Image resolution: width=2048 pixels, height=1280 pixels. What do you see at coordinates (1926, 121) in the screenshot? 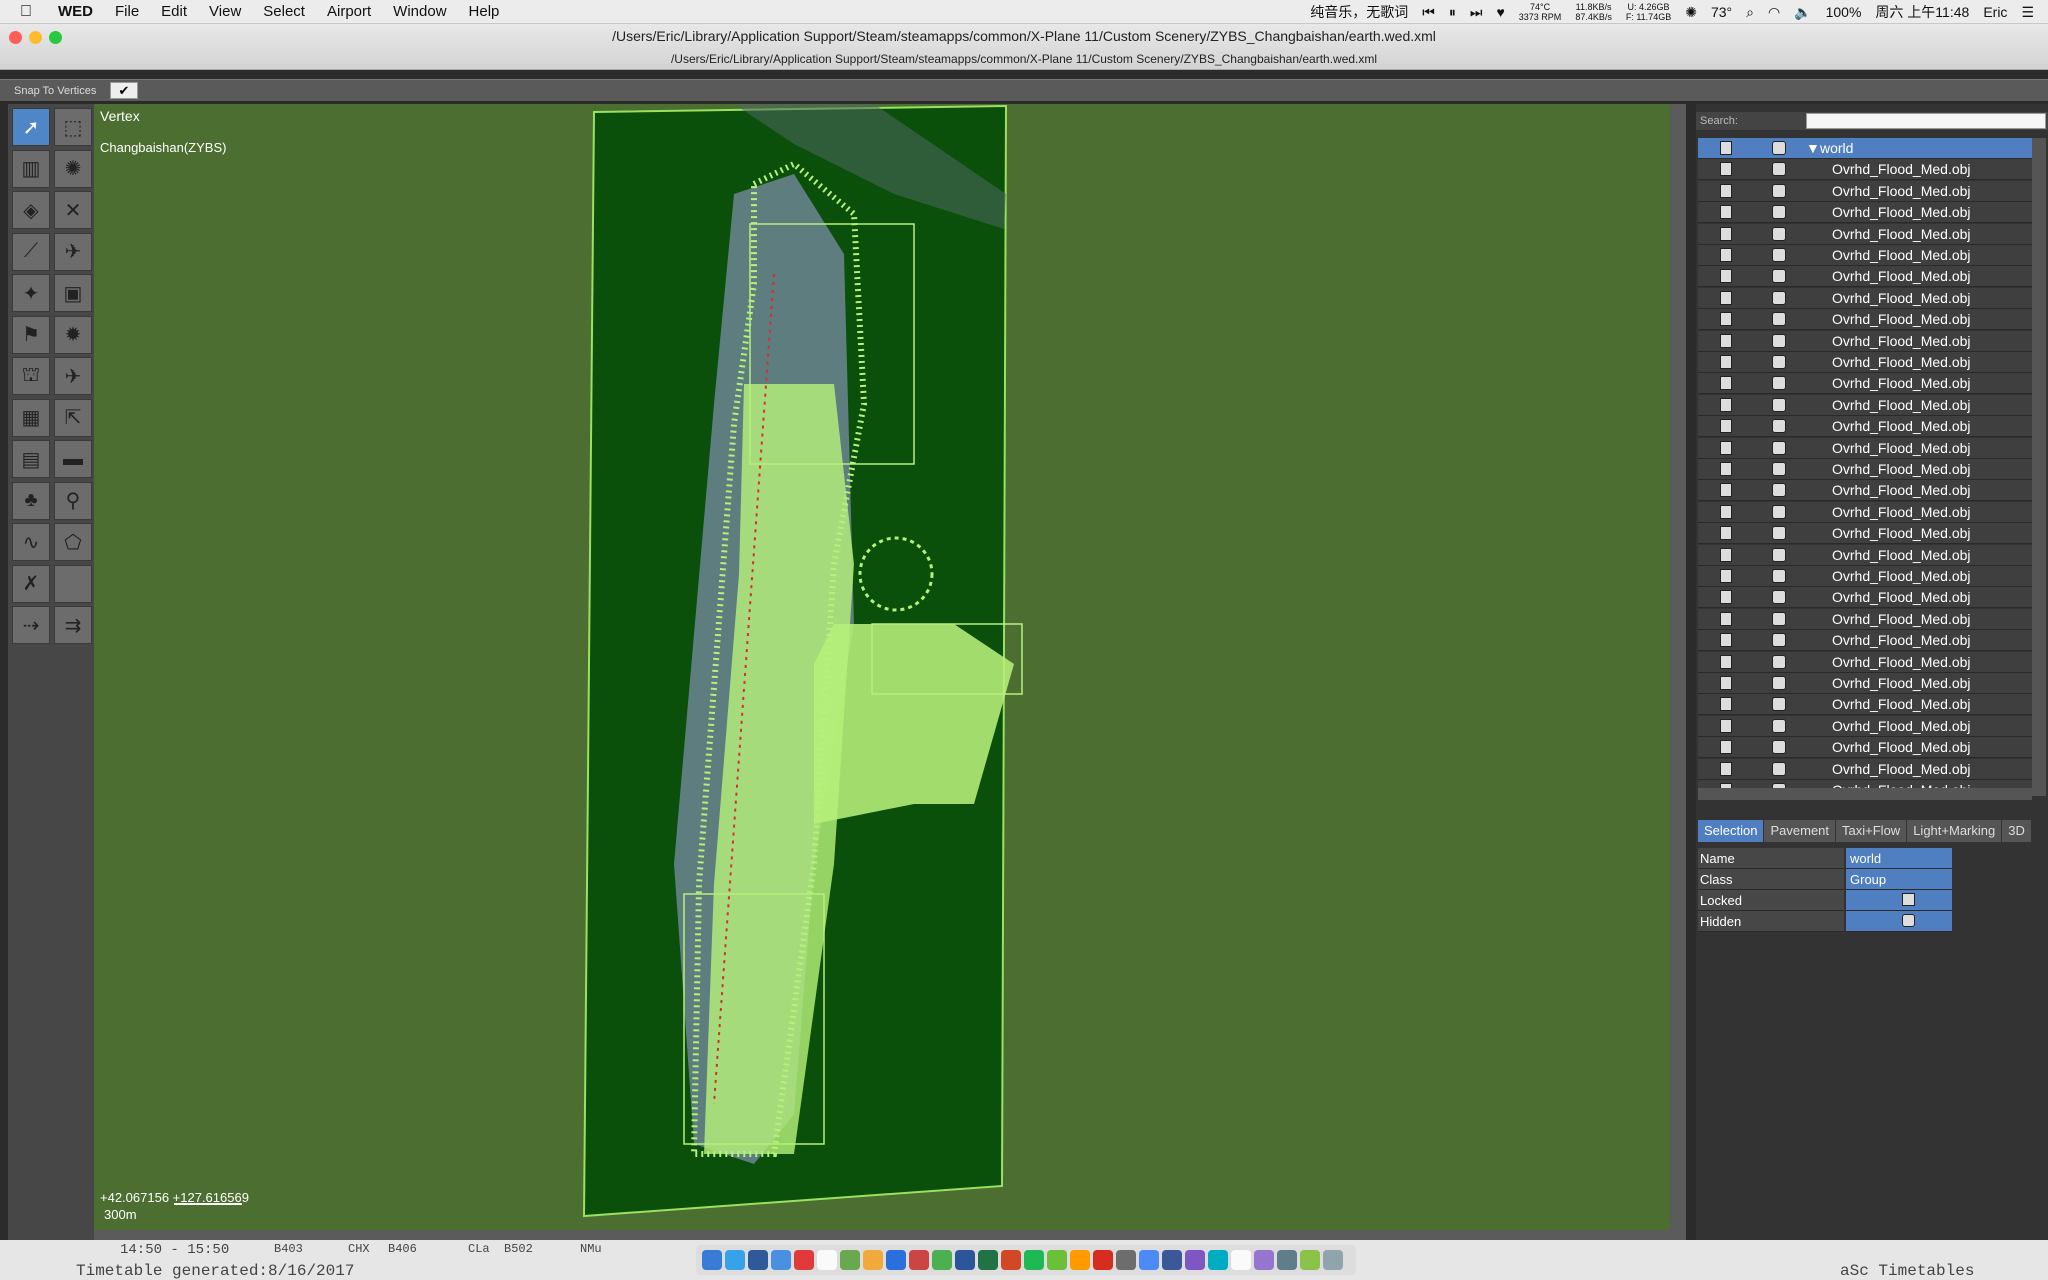
I see `search-input` at bounding box center [1926, 121].